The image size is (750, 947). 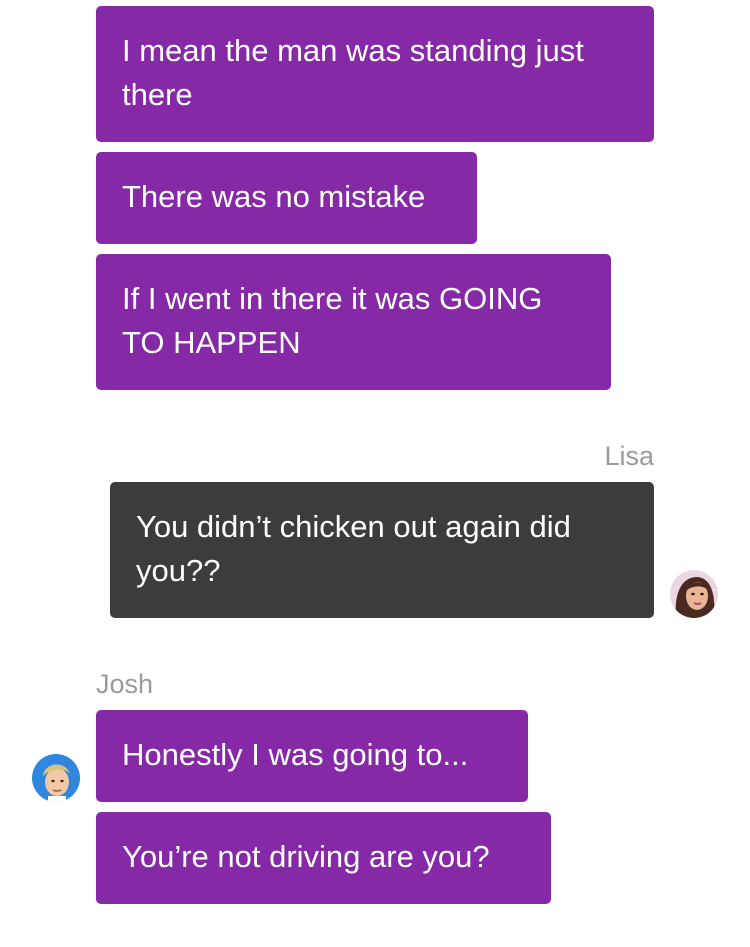 I want to click on message-bubble: I mean the man was standing just there, so click(x=375, y=74).